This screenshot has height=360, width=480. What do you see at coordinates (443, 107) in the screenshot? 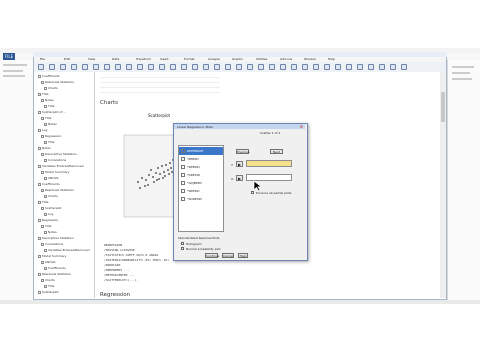
I see `scrollbar-thumb` at bounding box center [443, 107].